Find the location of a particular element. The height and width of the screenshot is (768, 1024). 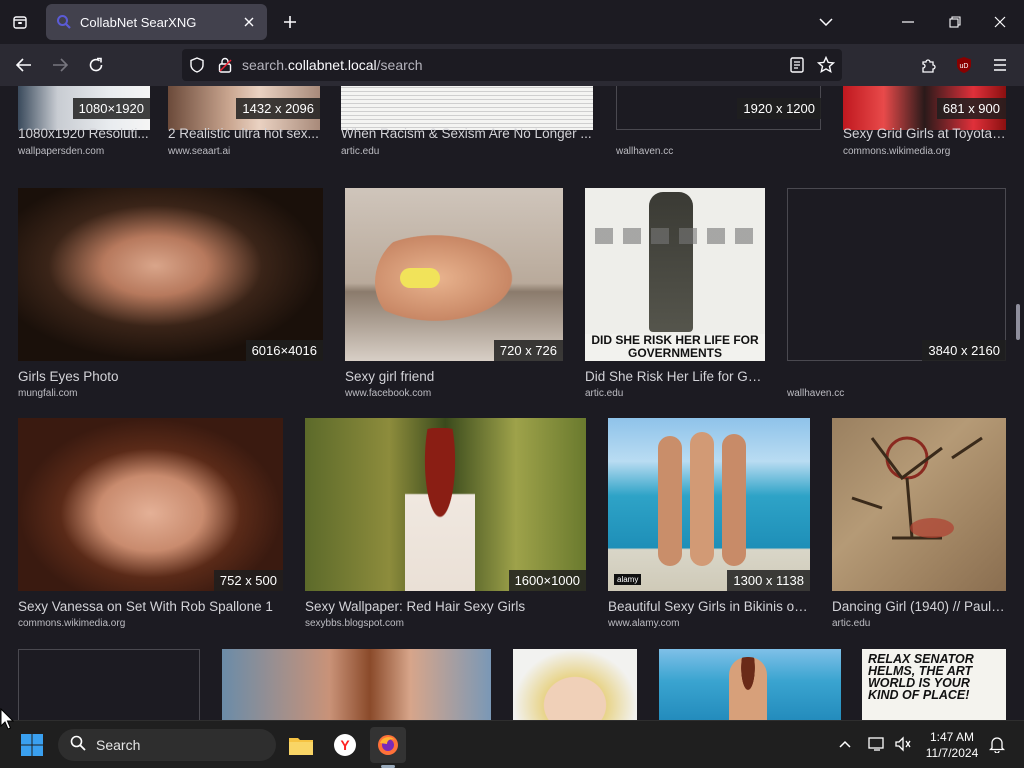

nav-bar: search.collabnet.local/search uD is located at coordinates (512, 65).